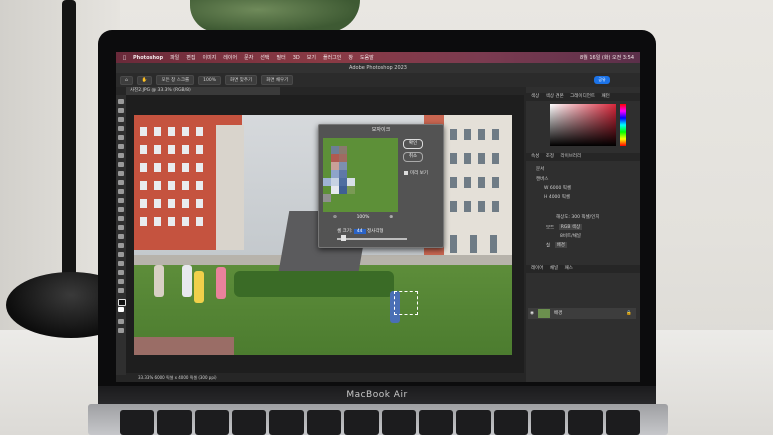  Describe the element at coordinates (419, 173) in the screenshot. I see `preview-label: 미리 보기` at that location.